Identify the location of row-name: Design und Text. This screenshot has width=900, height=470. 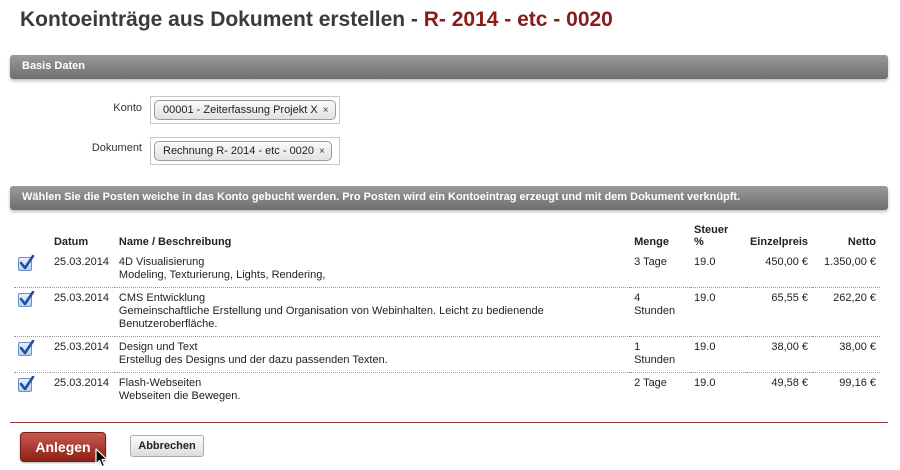
(158, 347).